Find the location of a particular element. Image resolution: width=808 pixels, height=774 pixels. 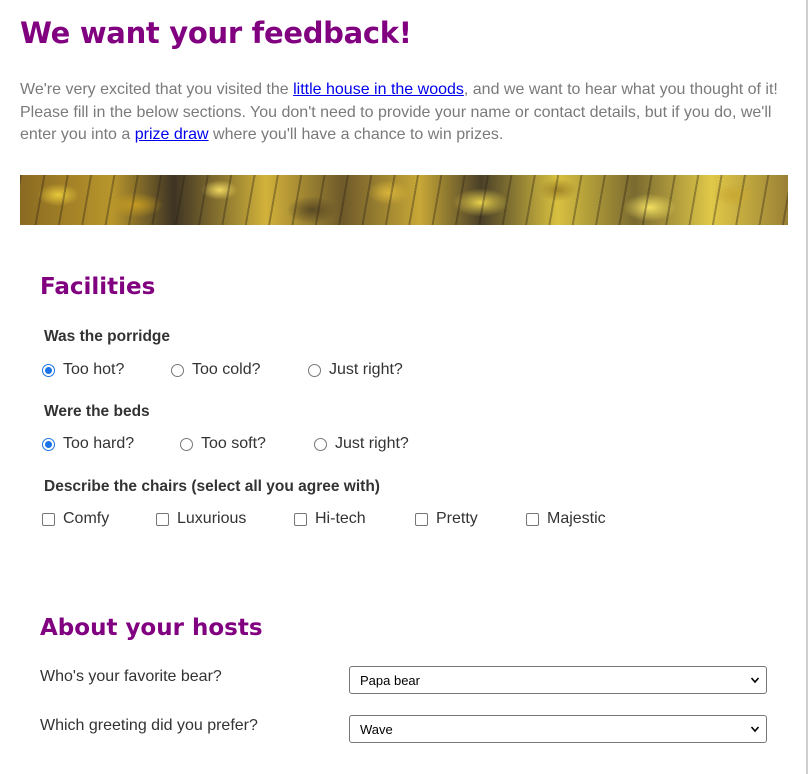

beds-option-too-soft: Too soft? is located at coordinates (223, 444).